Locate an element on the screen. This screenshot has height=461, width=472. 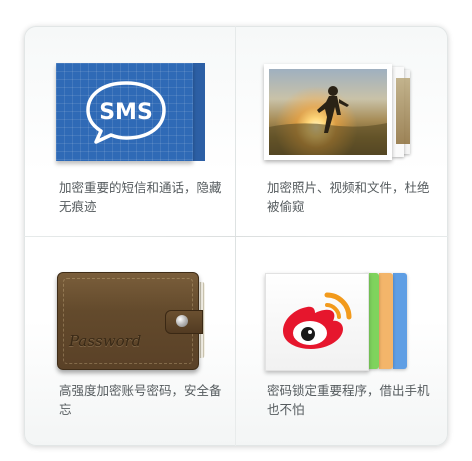
sms-icon-text: SMS is located at coordinates (126, 112).